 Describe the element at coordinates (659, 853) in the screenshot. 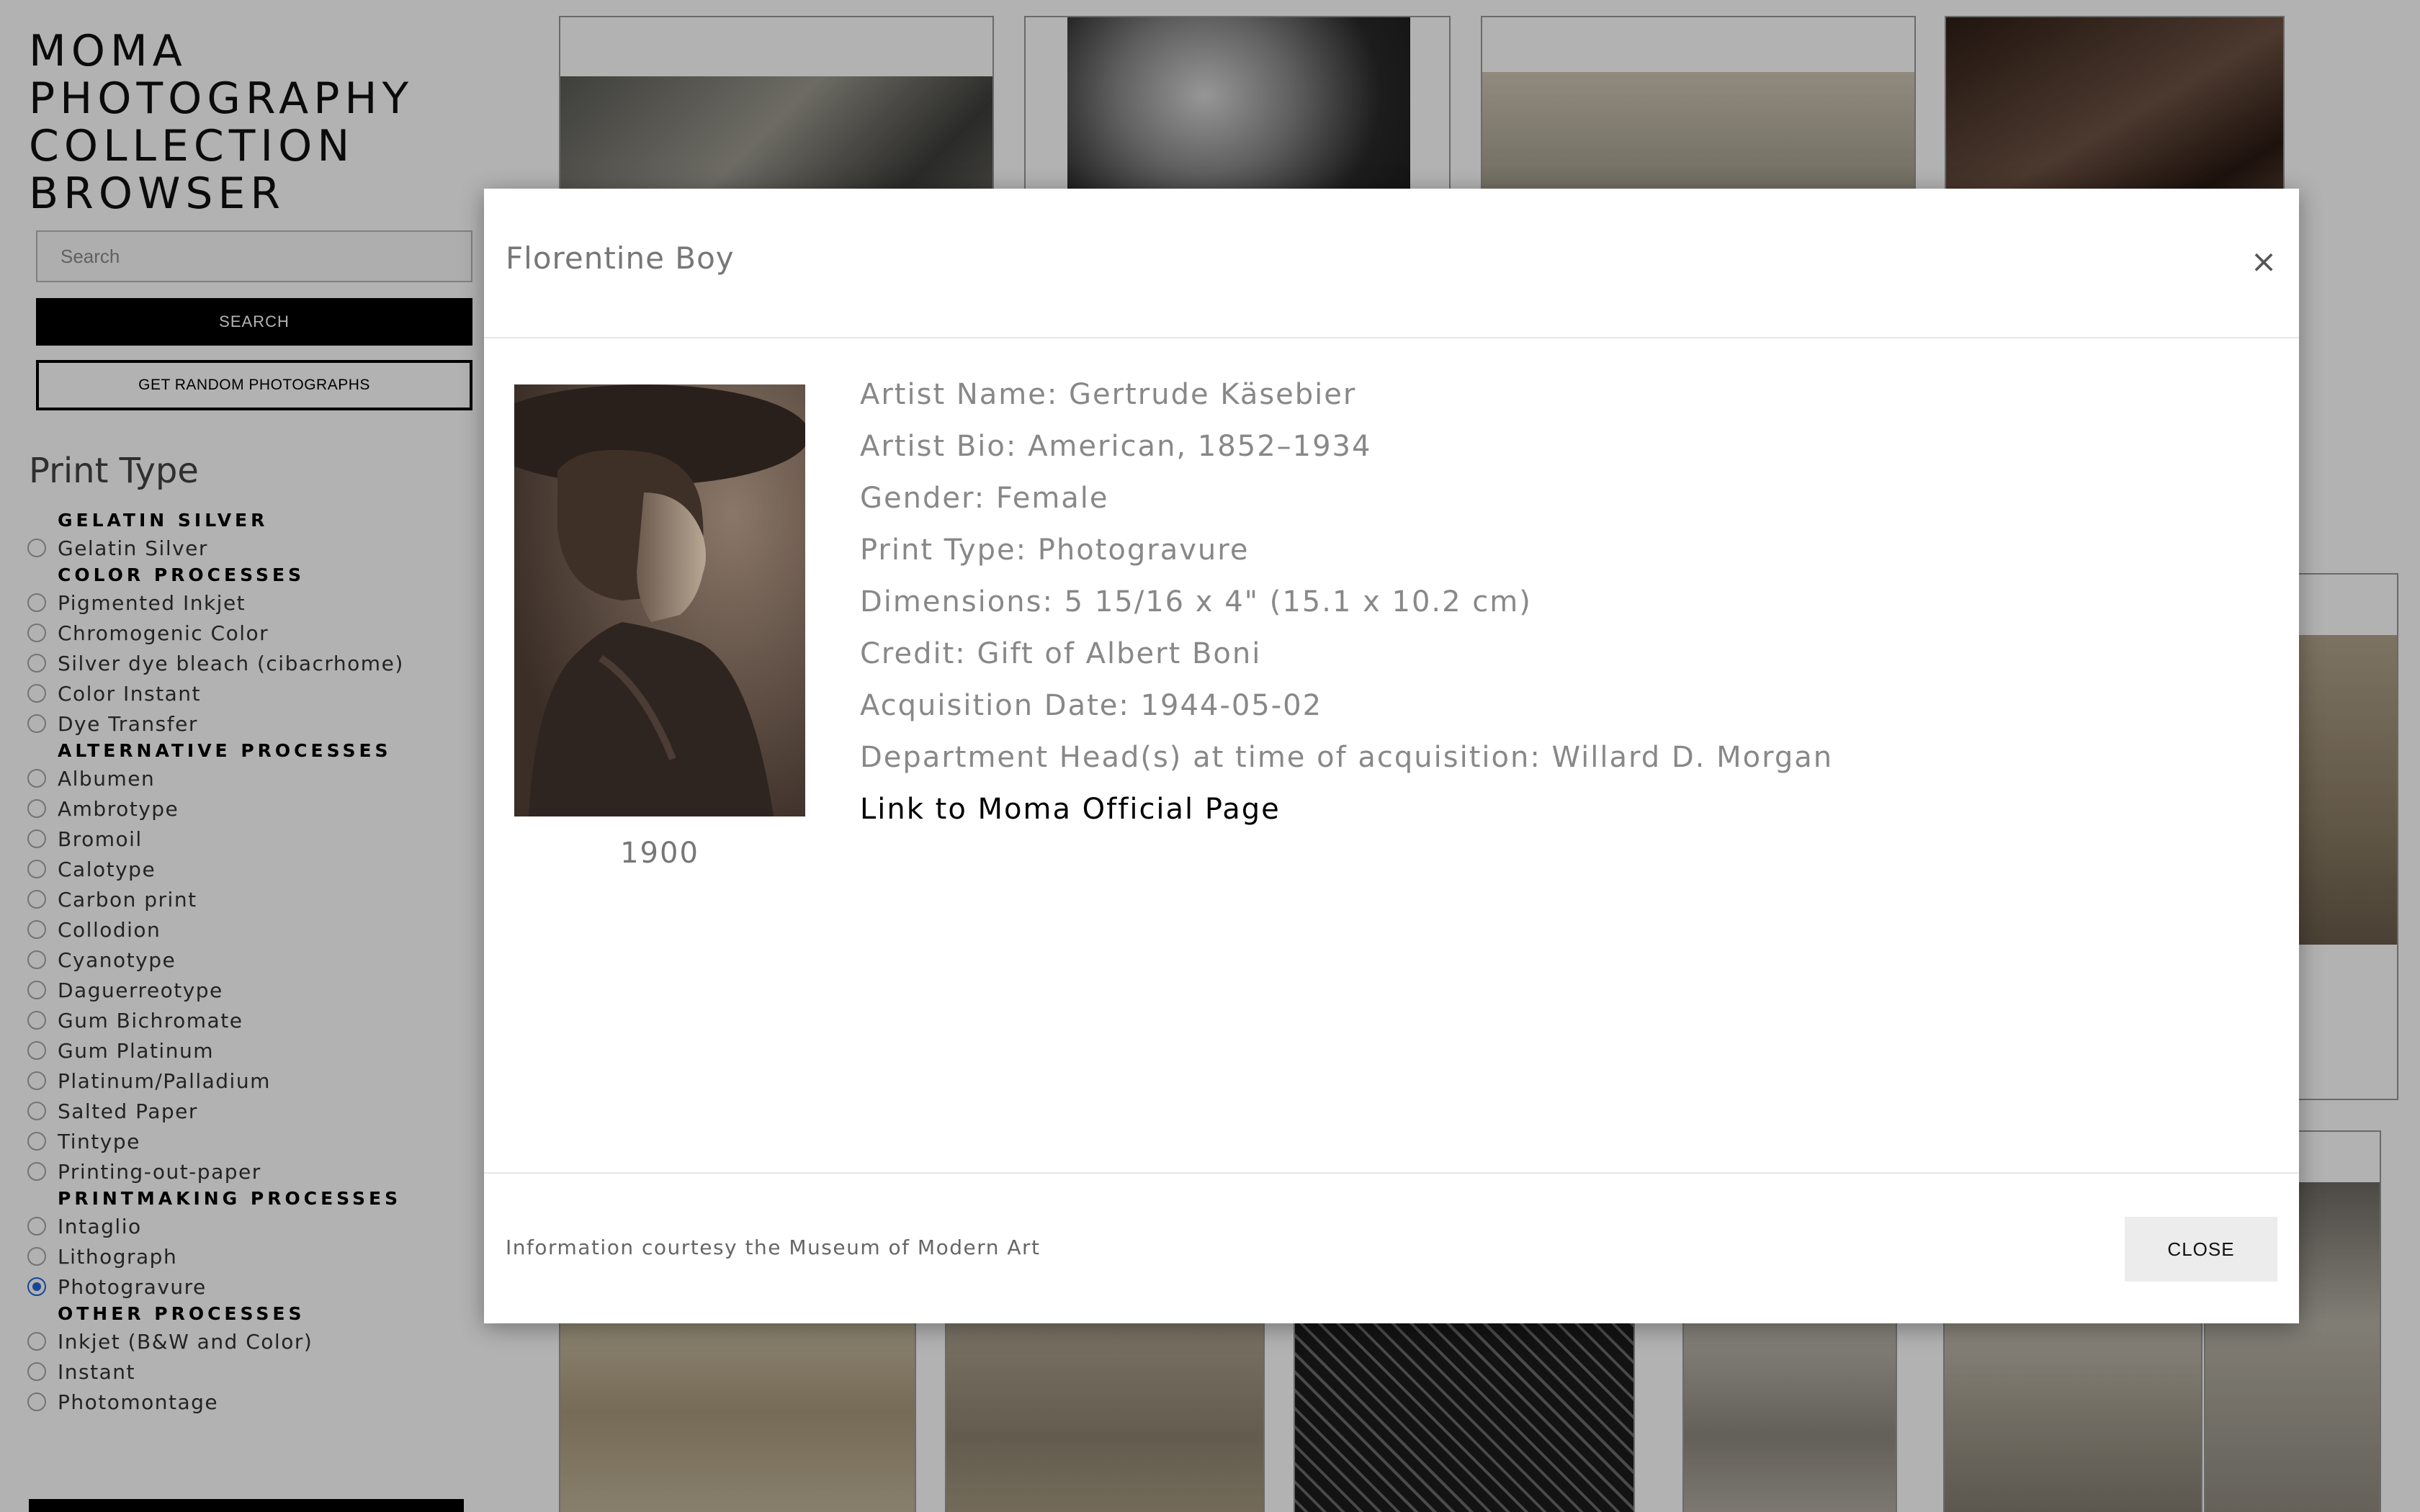

I see `artwork-year: 1900` at that location.